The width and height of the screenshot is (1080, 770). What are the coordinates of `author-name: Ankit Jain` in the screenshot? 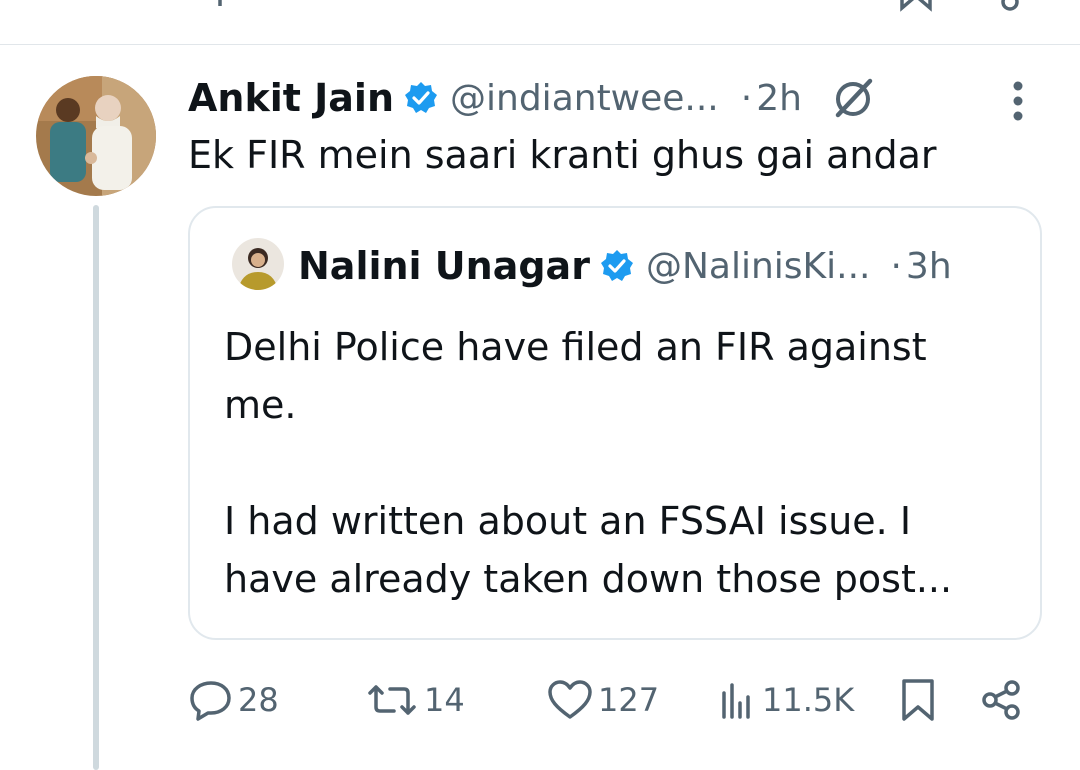 It's located at (291, 98).